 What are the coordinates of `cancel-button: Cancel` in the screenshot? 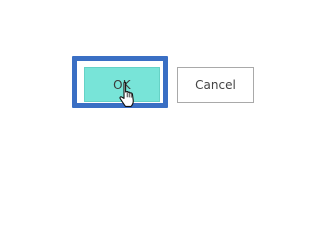 It's located at (215, 85).